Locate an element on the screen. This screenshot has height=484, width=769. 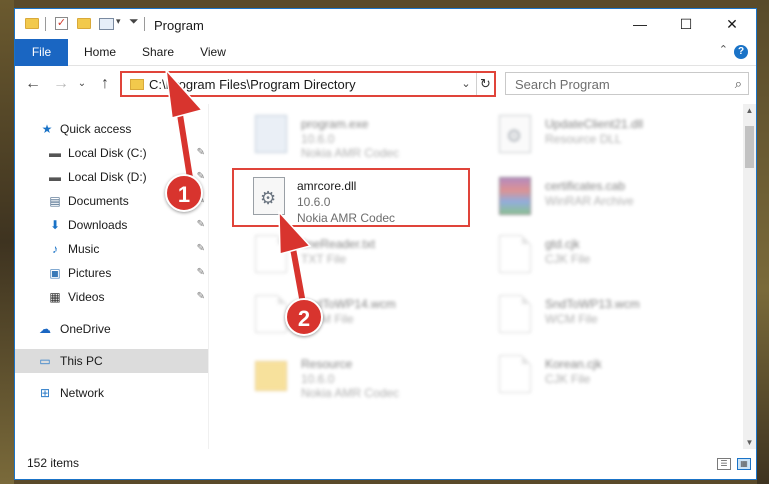
details-view-icon: ☰ is located at coordinates (724, 464).